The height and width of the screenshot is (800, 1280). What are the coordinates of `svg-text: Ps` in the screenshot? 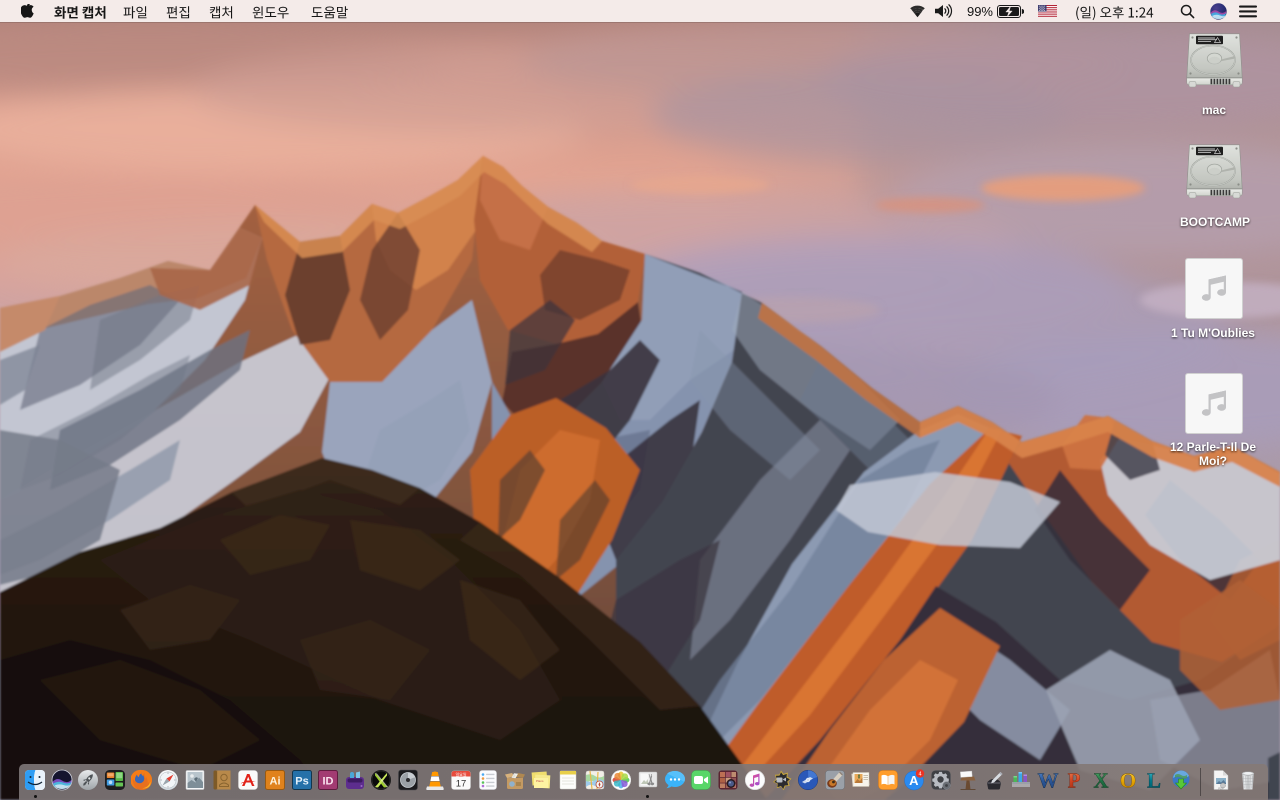 It's located at (301, 782).